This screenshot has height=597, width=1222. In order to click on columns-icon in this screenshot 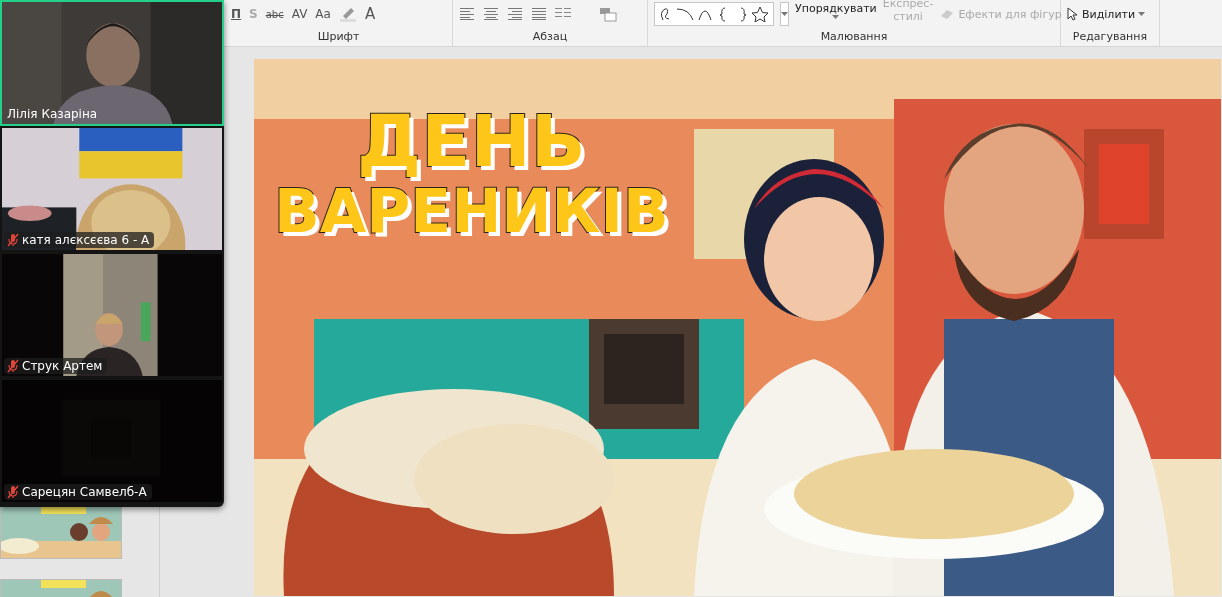, I will do `click(563, 14)`.